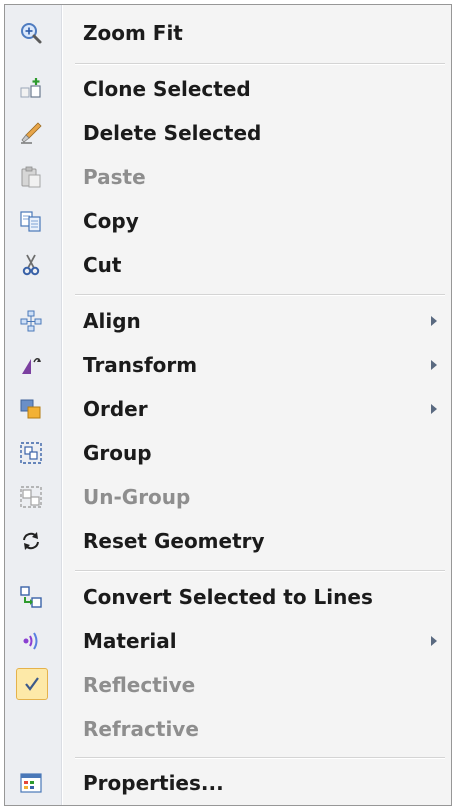 The image size is (460, 810). I want to click on menu-item-transform: Transform, so click(228, 365).